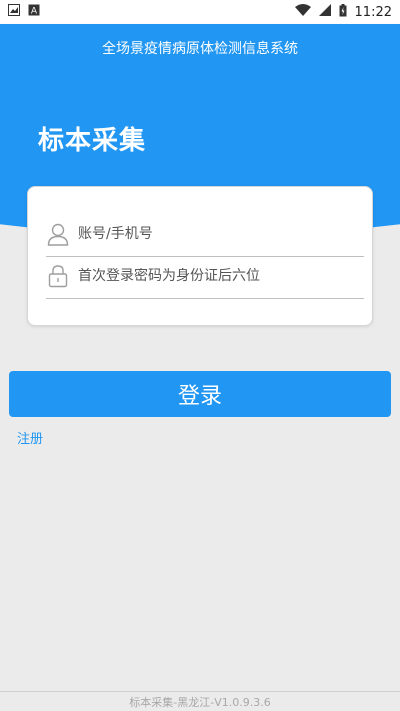 The image size is (400, 711). What do you see at coordinates (58, 276) in the screenshot?
I see `lock-icon` at bounding box center [58, 276].